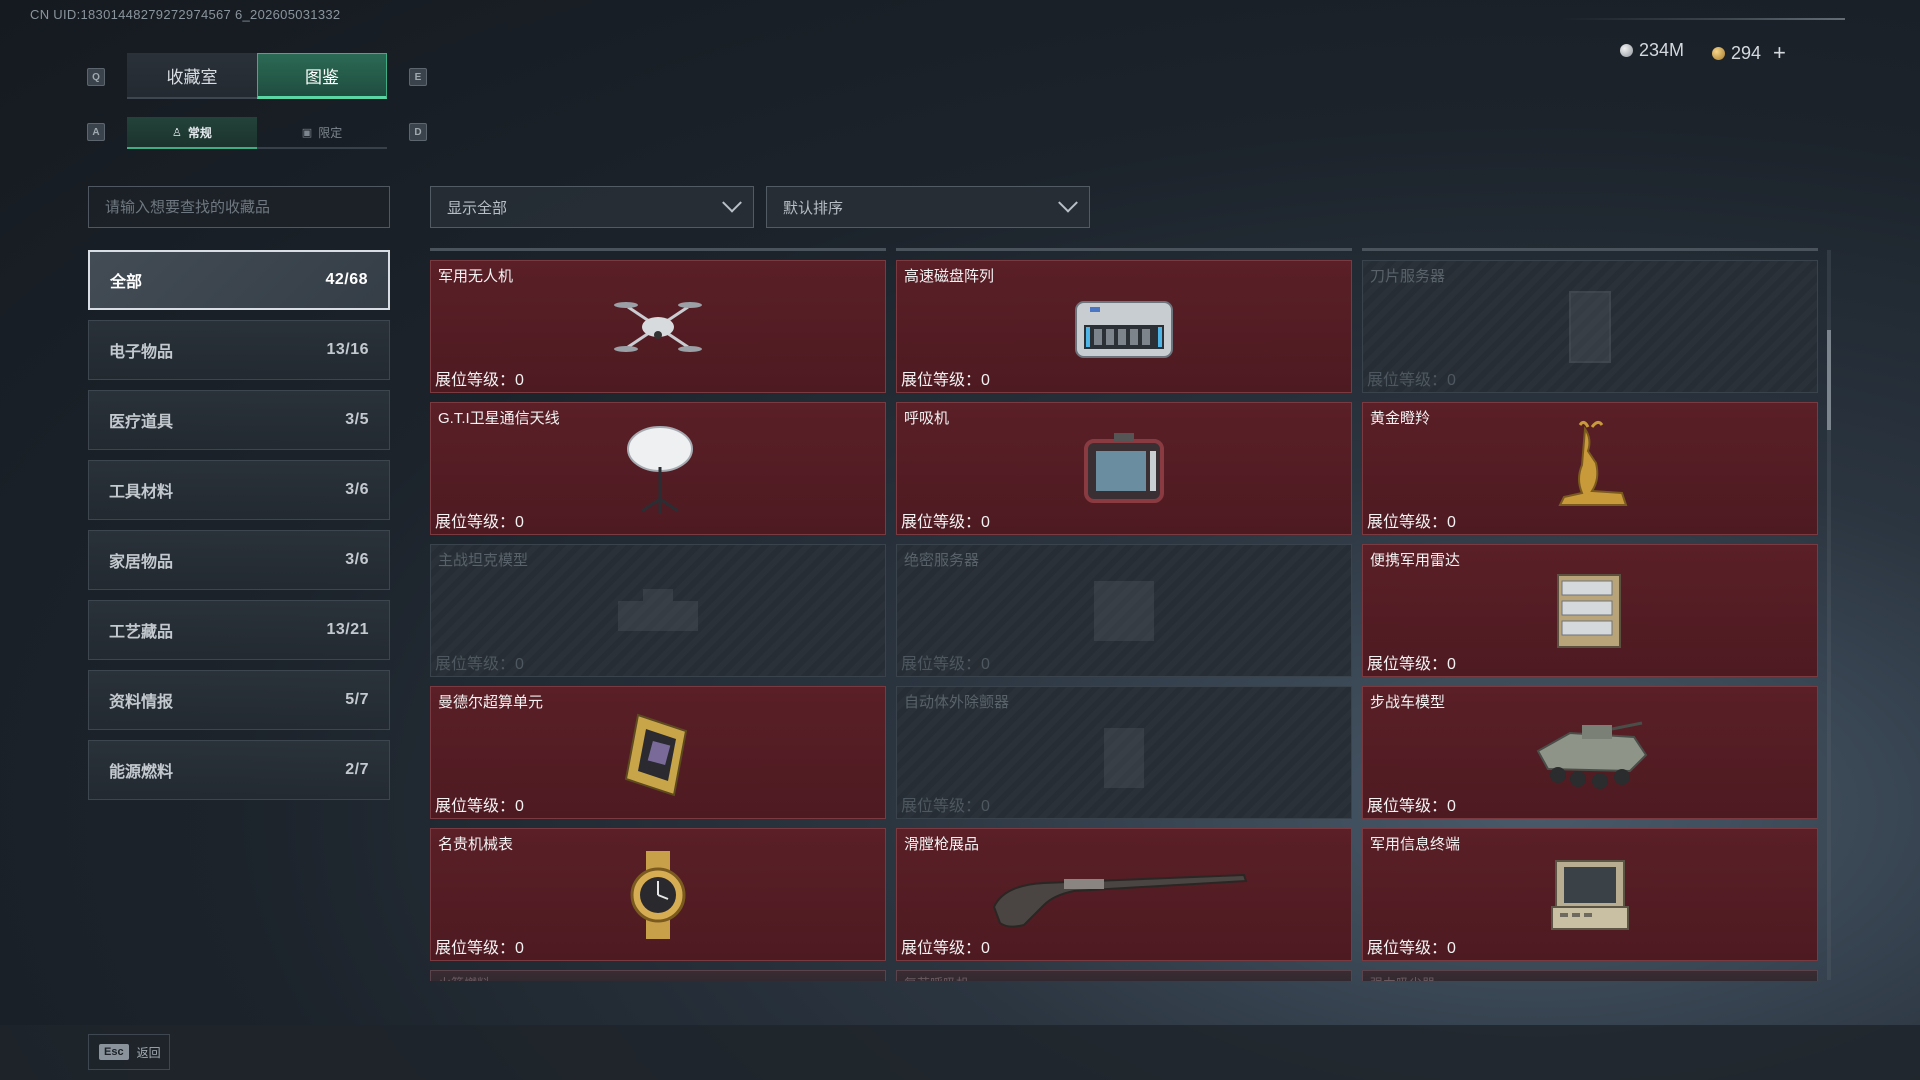 This screenshot has height=1080, width=1920. I want to click on item-card-ventilator: 呼吸机 展位等级：0, so click(1124, 468).